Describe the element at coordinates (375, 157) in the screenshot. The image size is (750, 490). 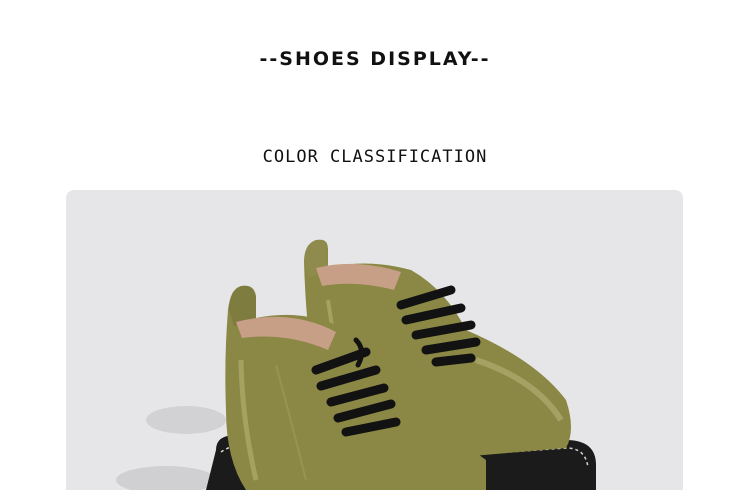
I see `section-subtitle: COLOR CLASSIFICATION` at that location.